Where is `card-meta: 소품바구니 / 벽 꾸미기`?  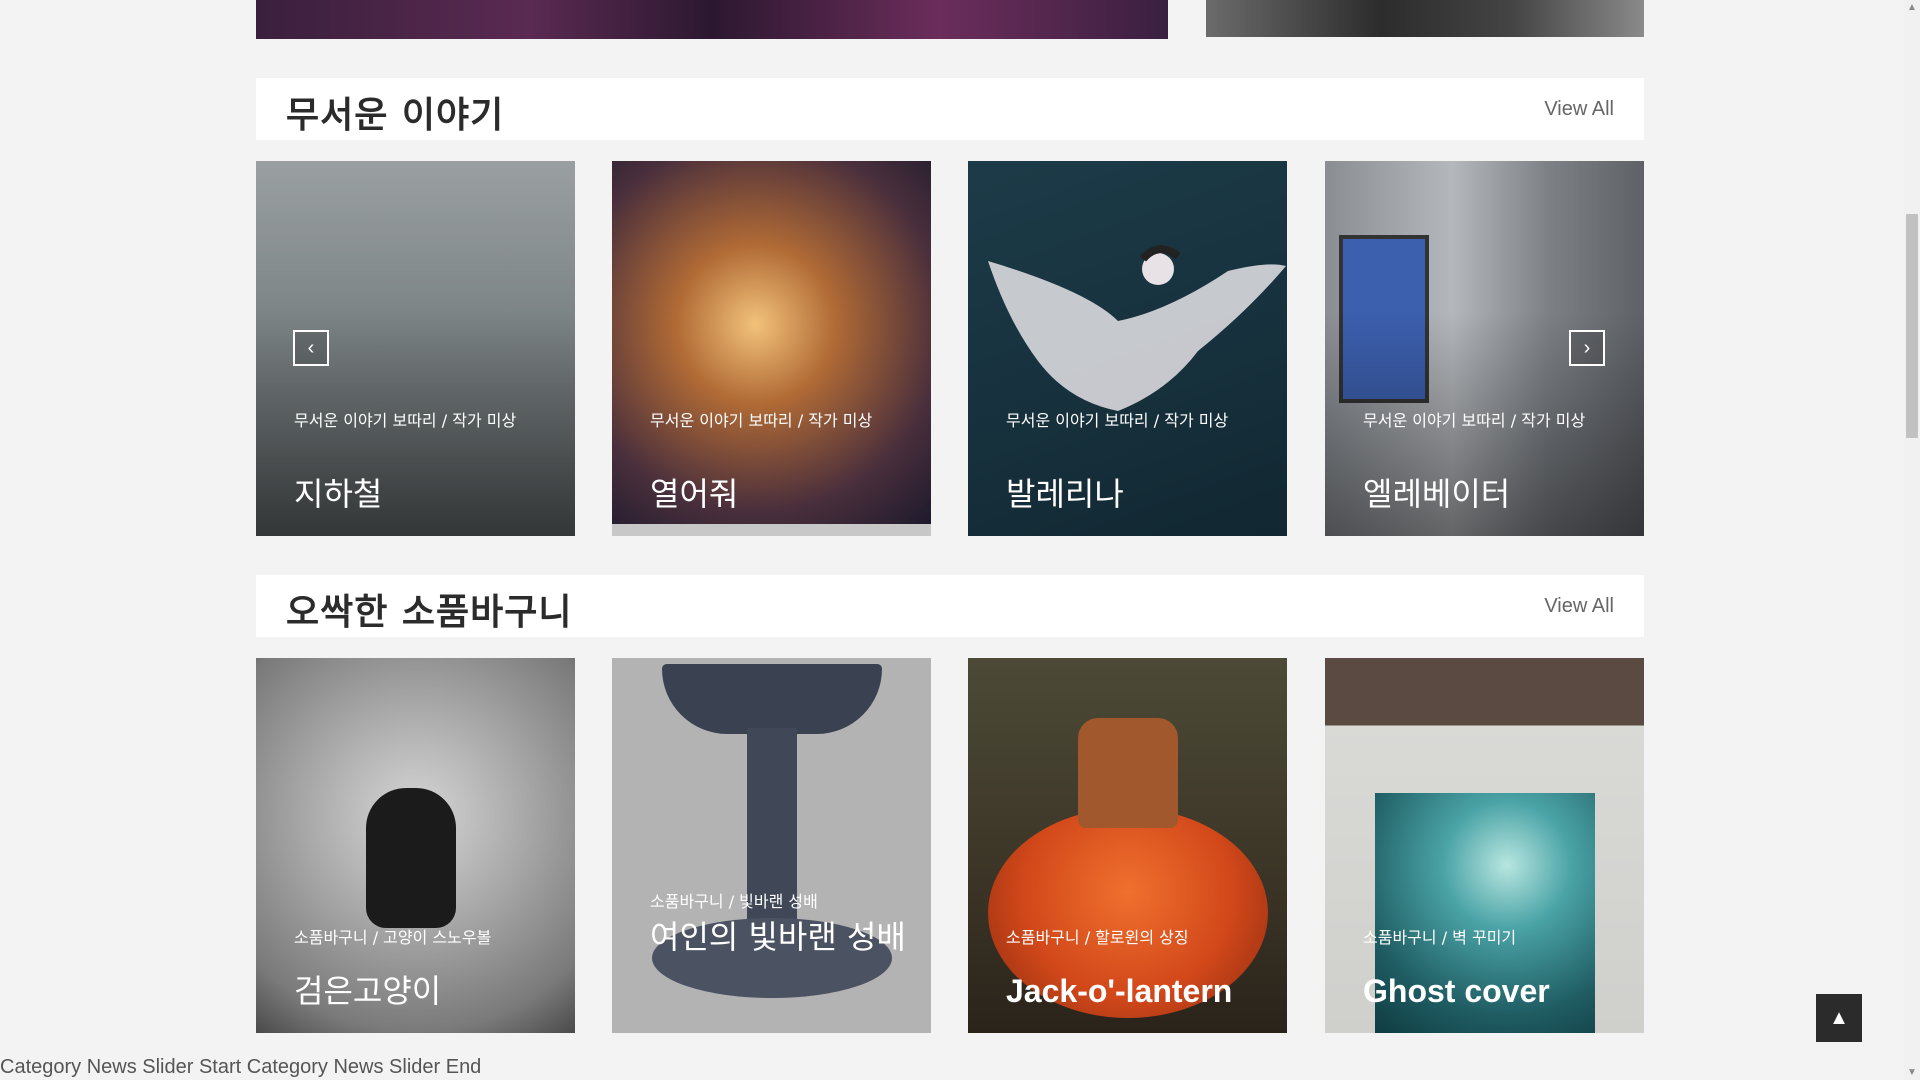 card-meta: 소품바구니 / 벽 꾸미기 is located at coordinates (1440, 937).